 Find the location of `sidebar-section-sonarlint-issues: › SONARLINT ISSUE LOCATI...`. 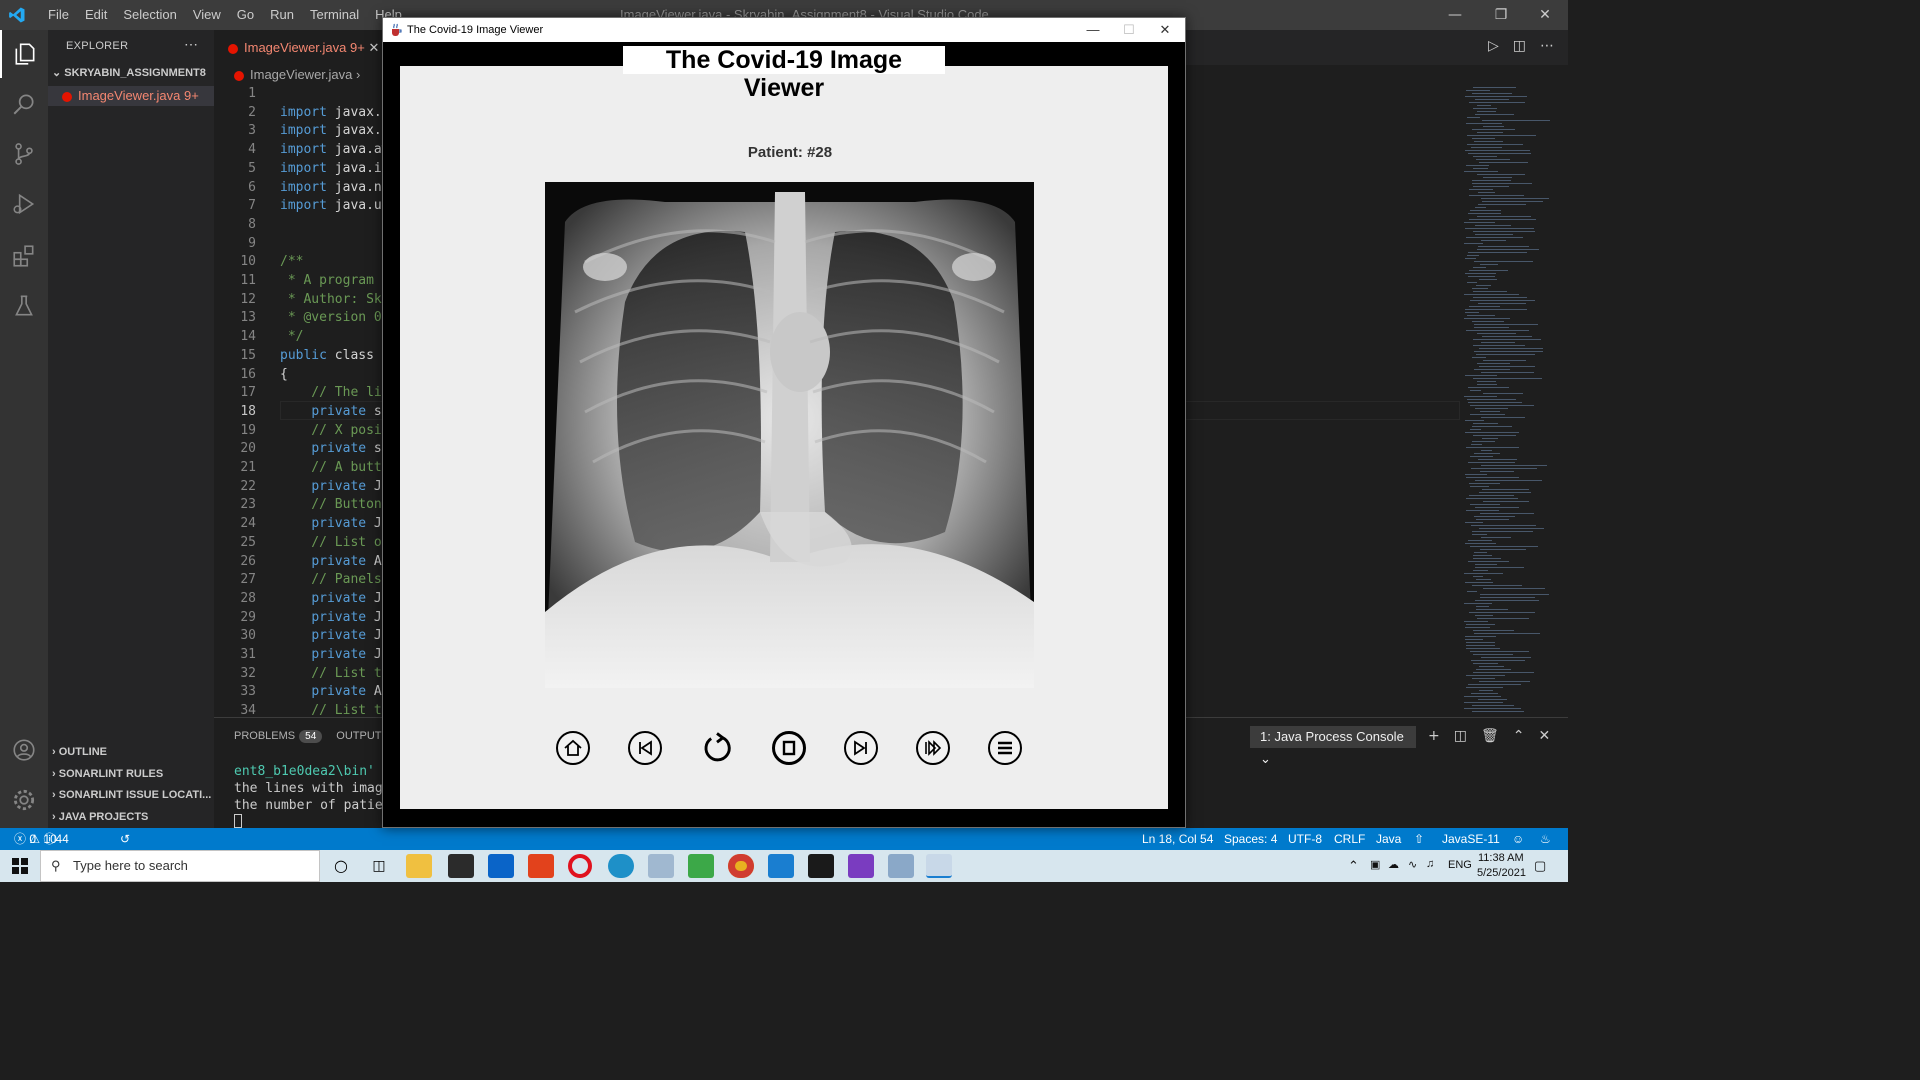

sidebar-section-sonarlint-issues: › SONARLINT ISSUE LOCATI... is located at coordinates (132, 795).